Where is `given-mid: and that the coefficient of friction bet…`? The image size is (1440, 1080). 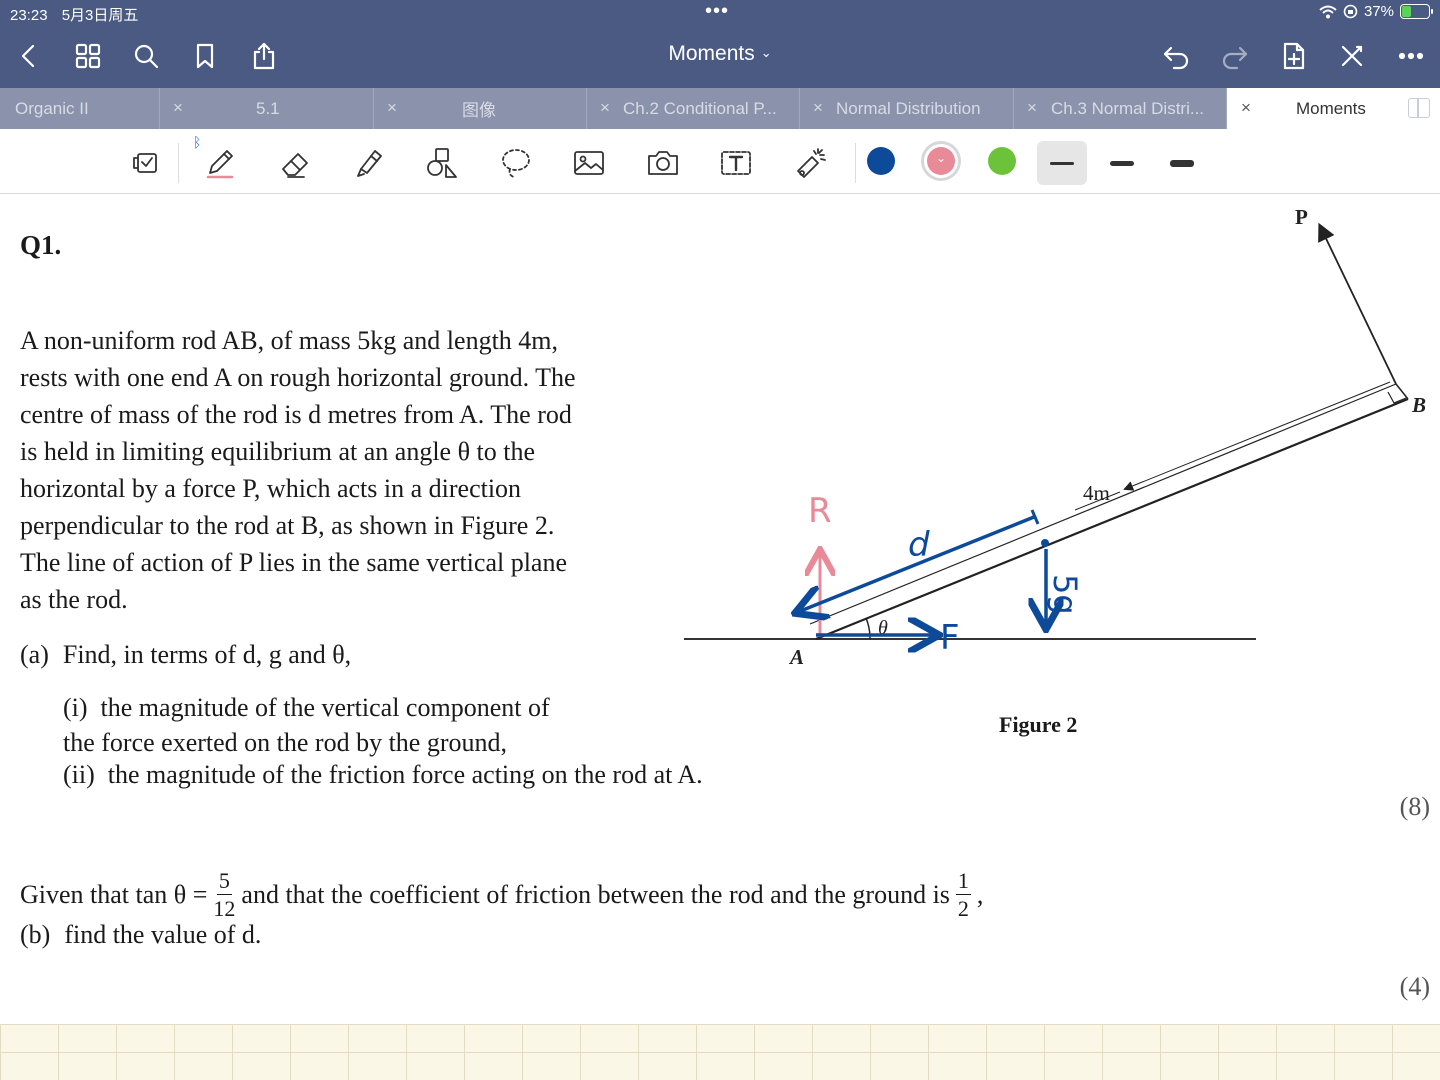 given-mid: and that the coefficient of friction bet… is located at coordinates (595, 894).